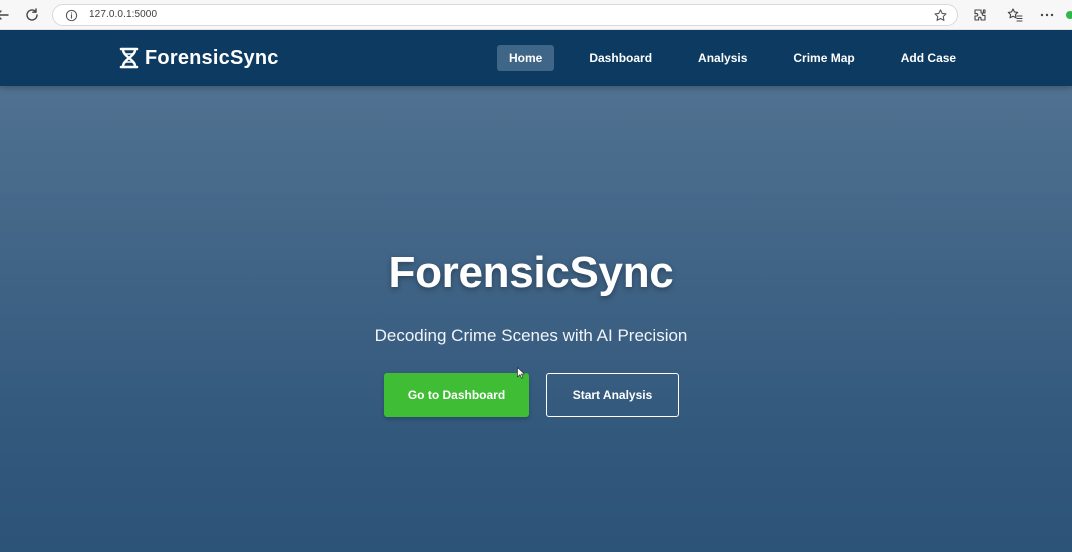  I want to click on brand-name: ForensicSync, so click(212, 57).